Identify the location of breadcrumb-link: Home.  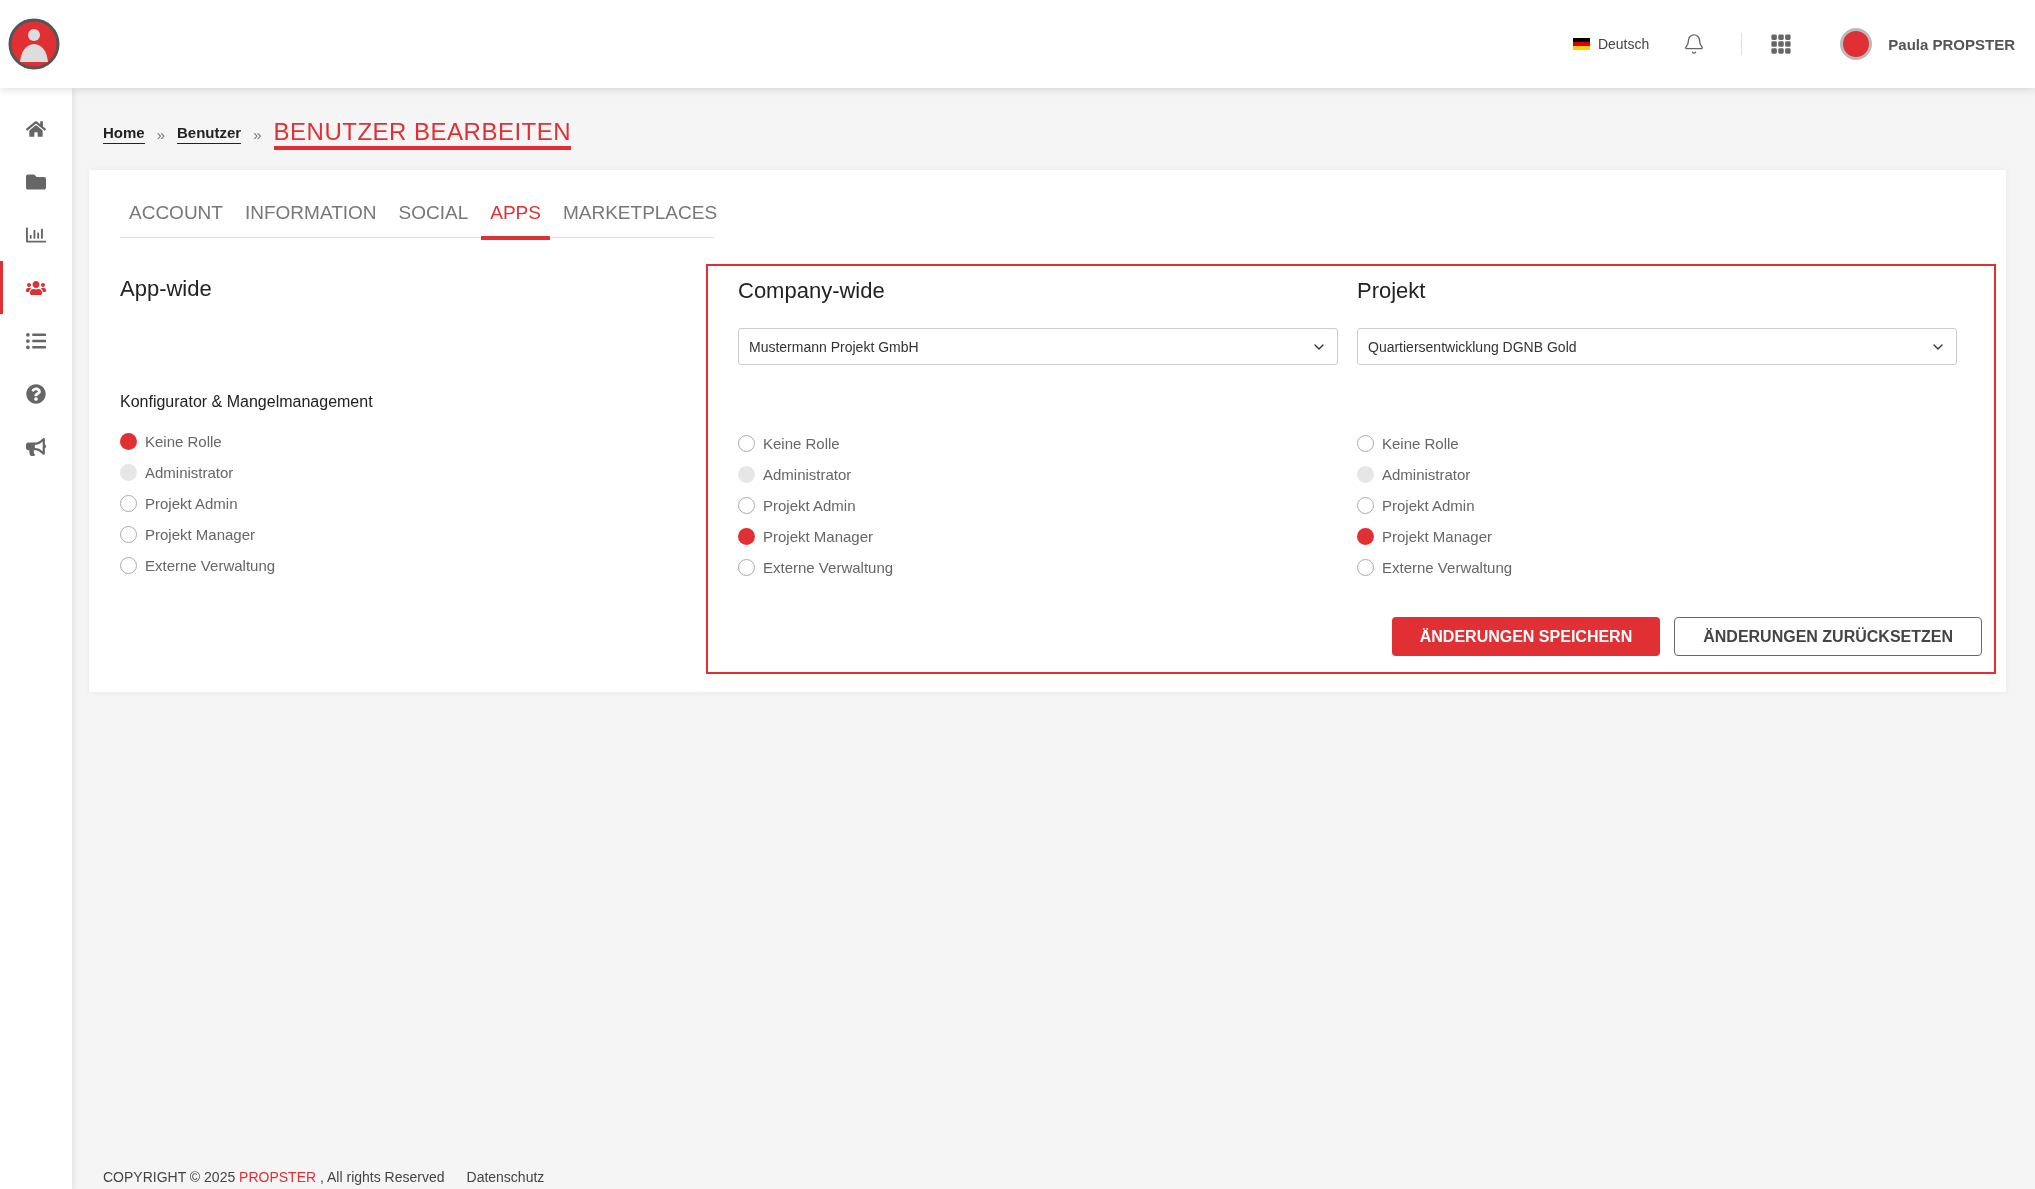
(124, 134).